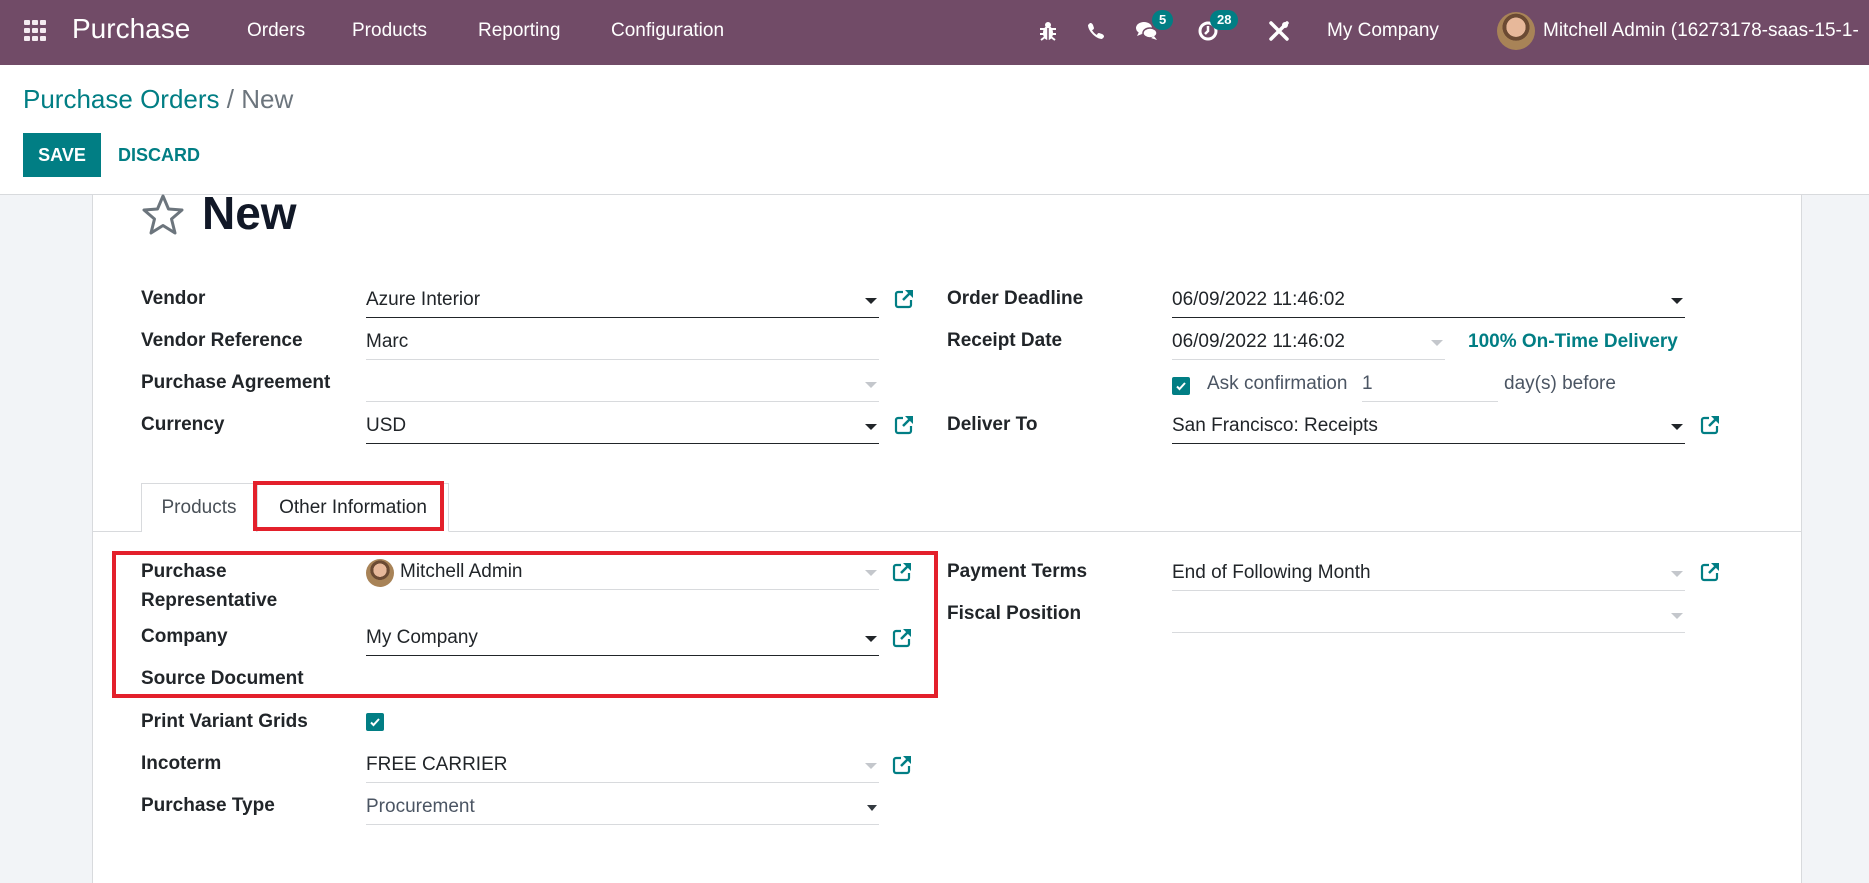 This screenshot has height=883, width=1869. Describe the element at coordinates (163, 215) in the screenshot. I see `star-icon` at that location.